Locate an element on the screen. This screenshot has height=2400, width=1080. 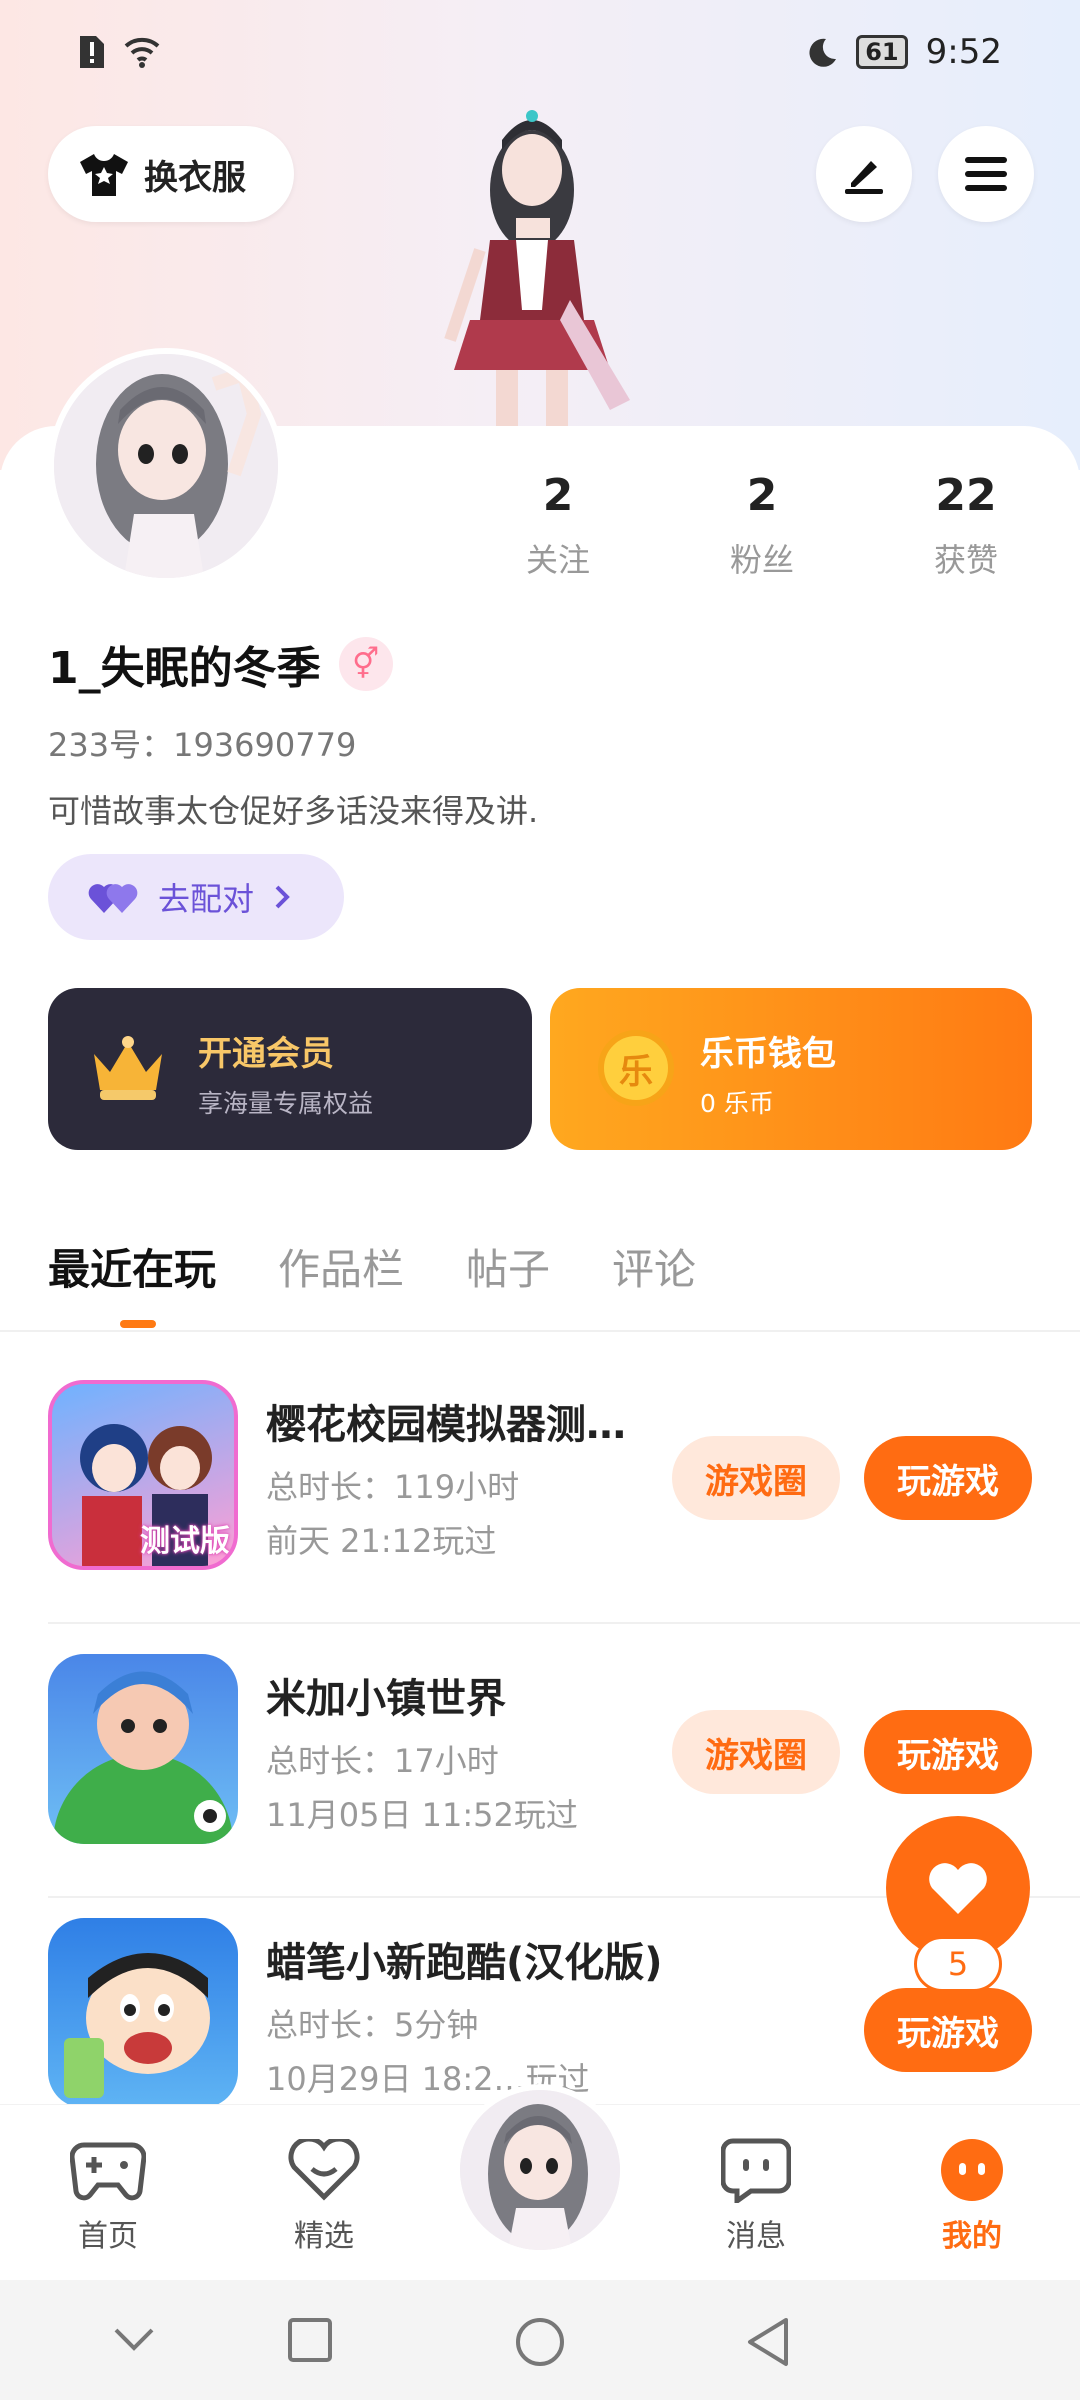
match-label: 去配对 is located at coordinates (206, 899).